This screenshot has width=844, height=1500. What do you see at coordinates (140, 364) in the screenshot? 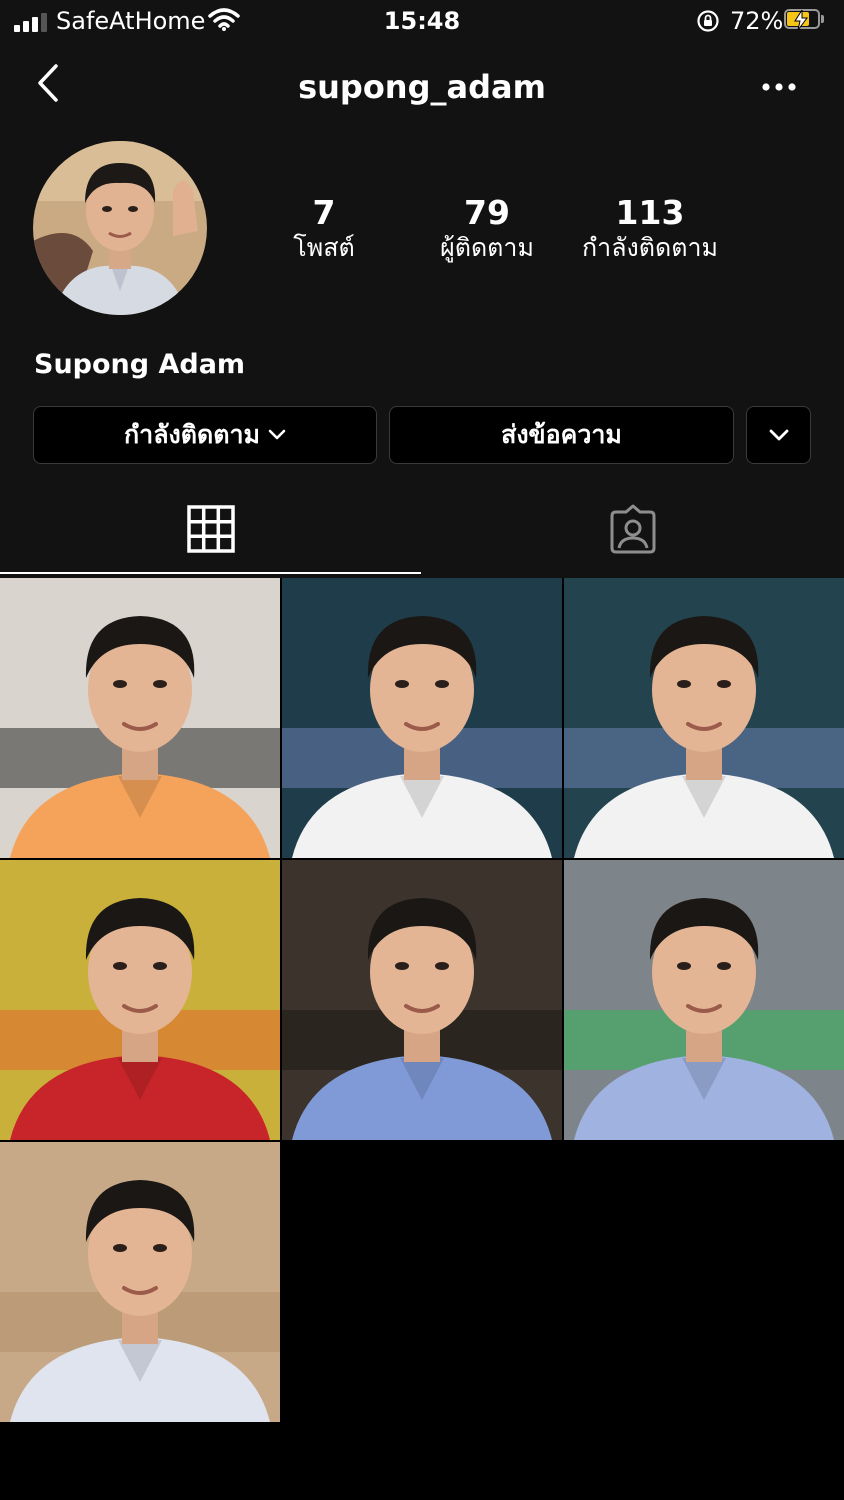
I see `display-name: Supong Adam` at bounding box center [140, 364].